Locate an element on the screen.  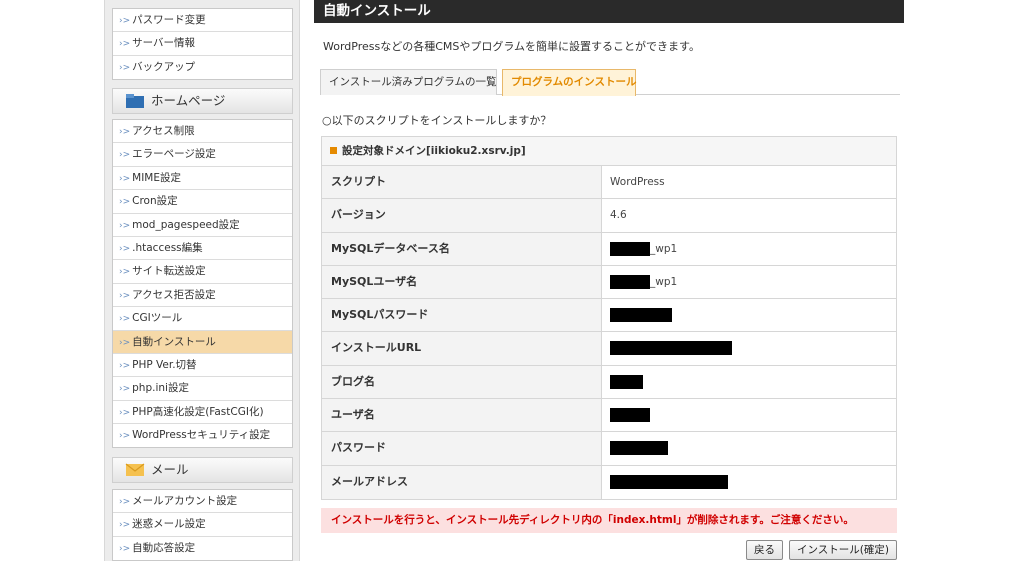
sidebar-item-access-deny: ›> アクセス拒否設定 is located at coordinates (202, 296).